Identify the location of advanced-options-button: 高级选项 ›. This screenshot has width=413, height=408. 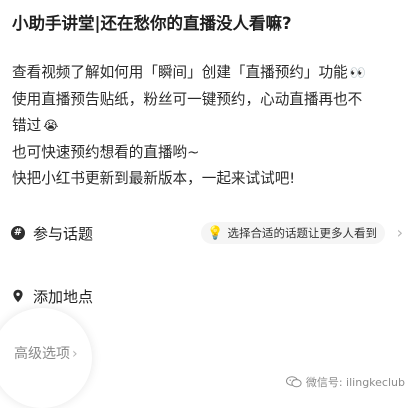
(46, 353).